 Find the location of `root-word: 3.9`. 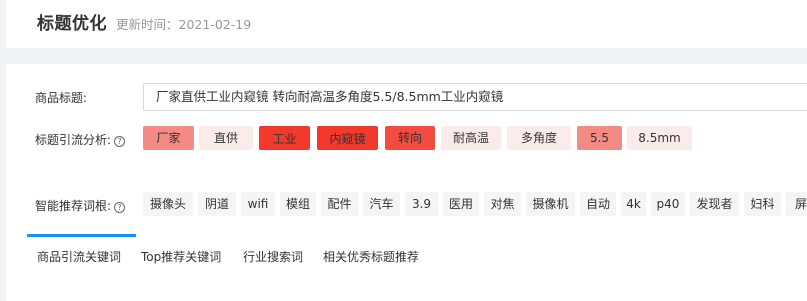

root-word: 3.9 is located at coordinates (421, 204).